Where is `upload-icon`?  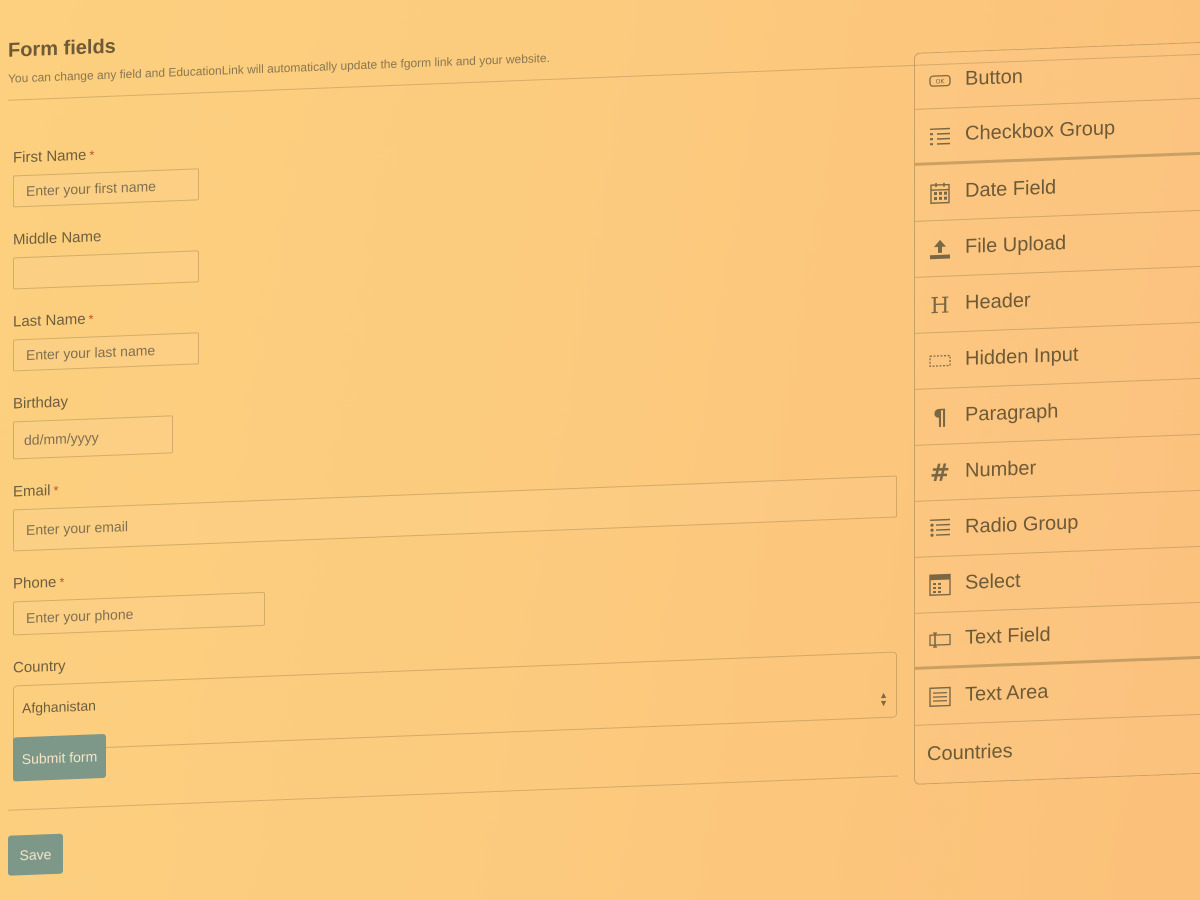 upload-icon is located at coordinates (940, 248).